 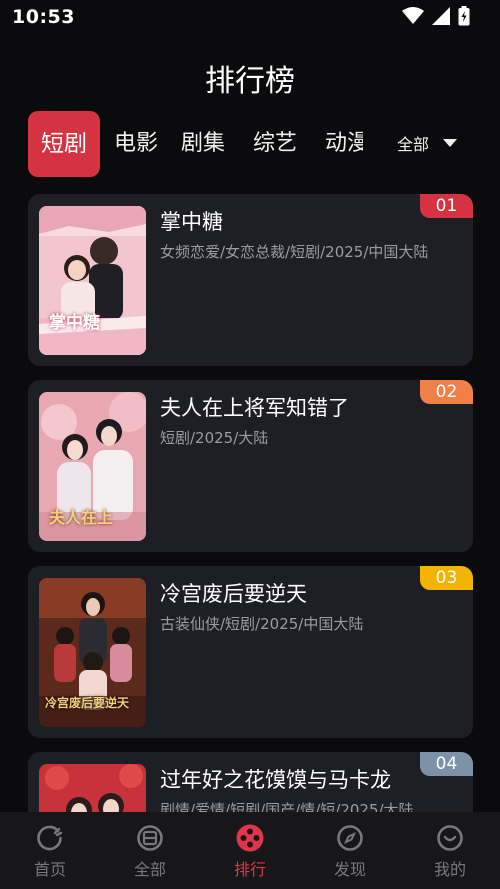 What do you see at coordinates (64, 144) in the screenshot?
I see `tab-short-drama: 短剧` at bounding box center [64, 144].